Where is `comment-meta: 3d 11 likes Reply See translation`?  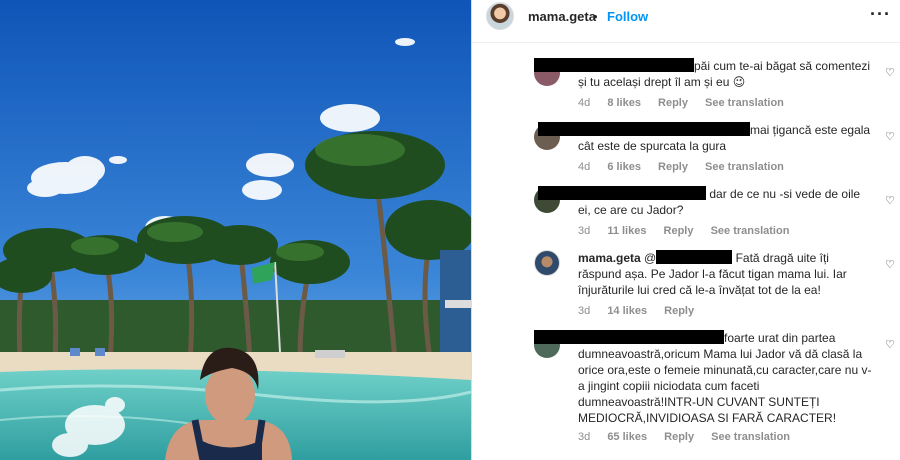
comment-meta: 3d 11 likes Reply See translation is located at coordinates (690, 231).